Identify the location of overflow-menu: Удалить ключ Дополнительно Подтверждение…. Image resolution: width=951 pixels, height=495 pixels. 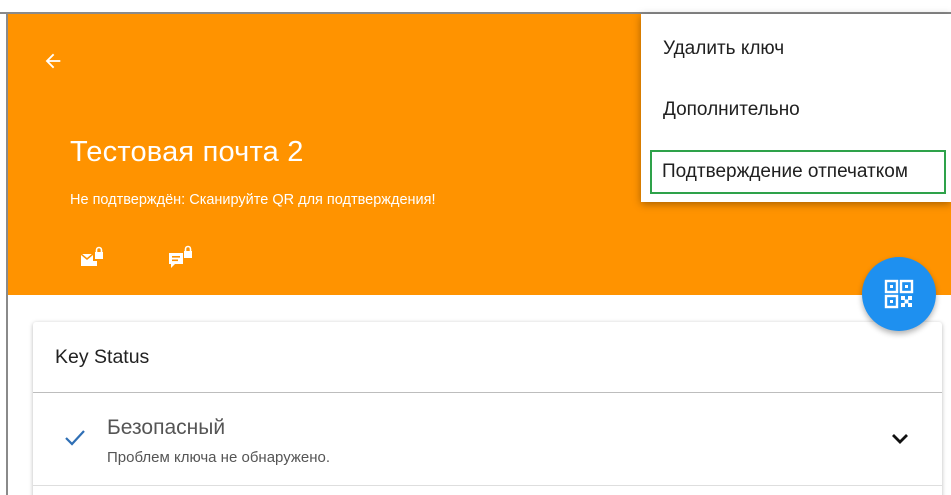
(796, 108).